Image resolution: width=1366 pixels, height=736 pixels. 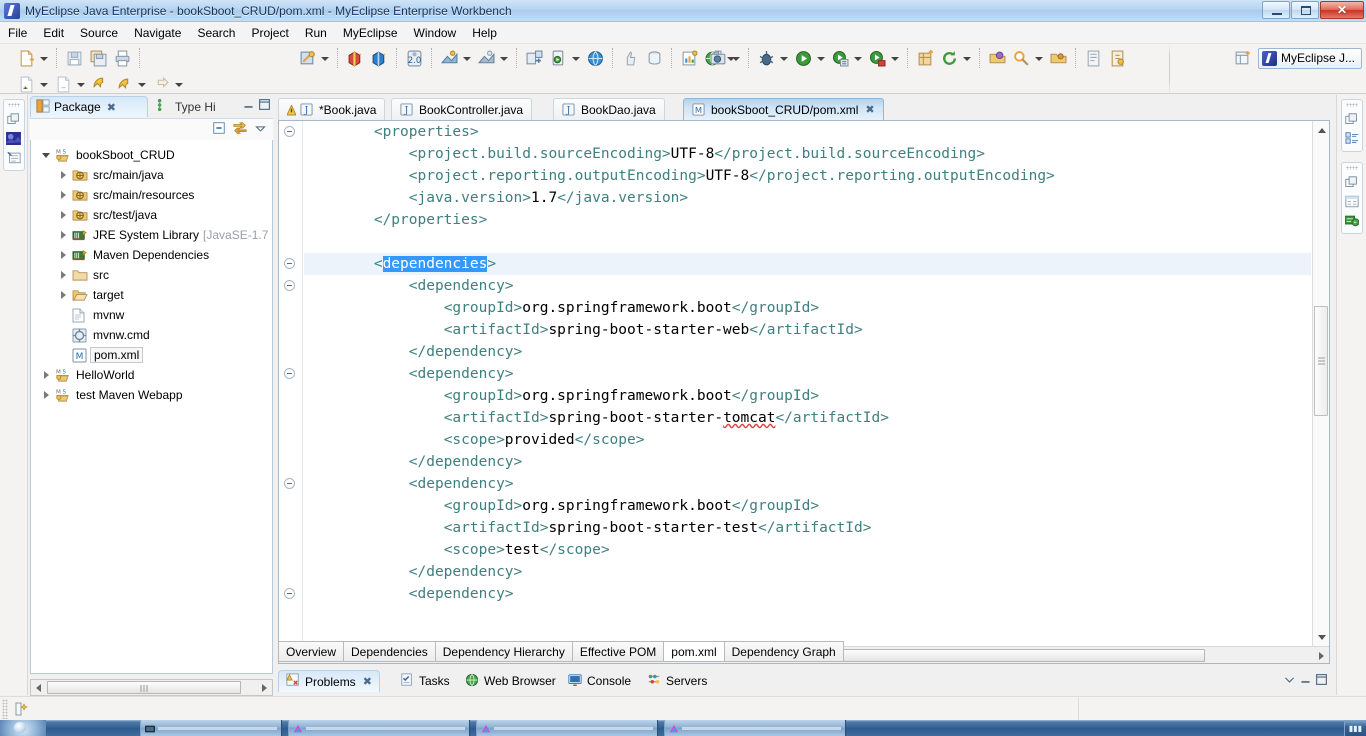 What do you see at coordinates (151, 155) in the screenshot?
I see `tree-item-booksboot-crud: M 5 bookSboot_CRUD` at bounding box center [151, 155].